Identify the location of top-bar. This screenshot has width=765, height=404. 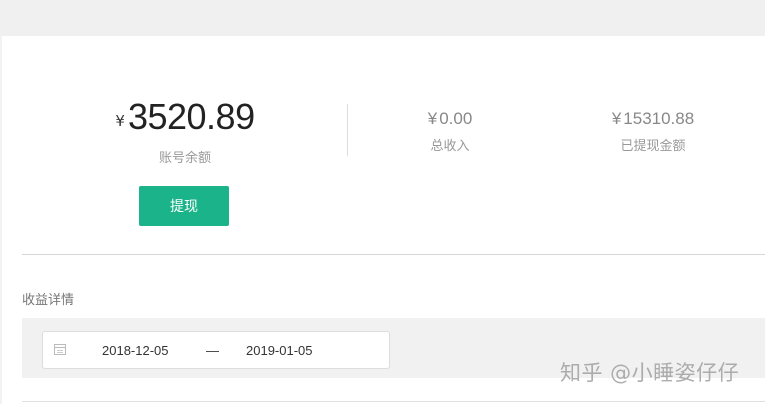
(382, 18).